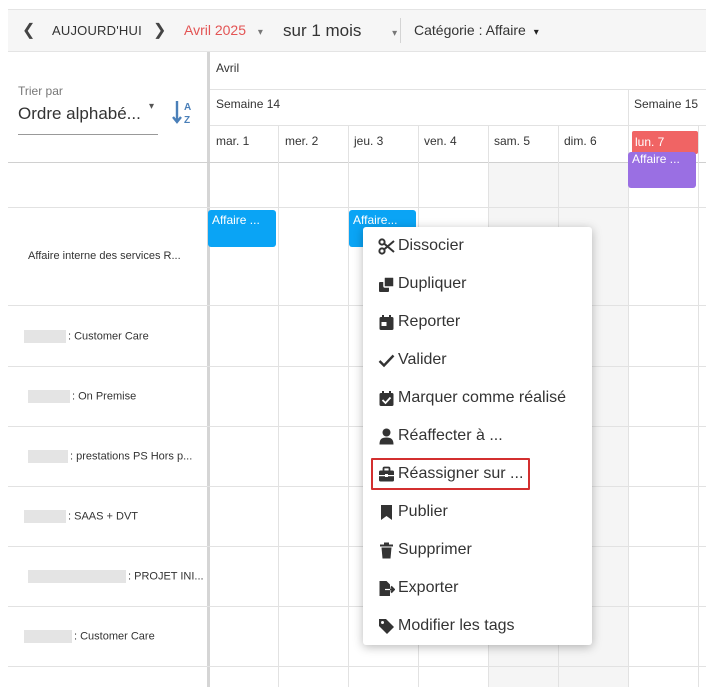  Describe the element at coordinates (208, 369) in the screenshot. I see `panel-divider` at that location.